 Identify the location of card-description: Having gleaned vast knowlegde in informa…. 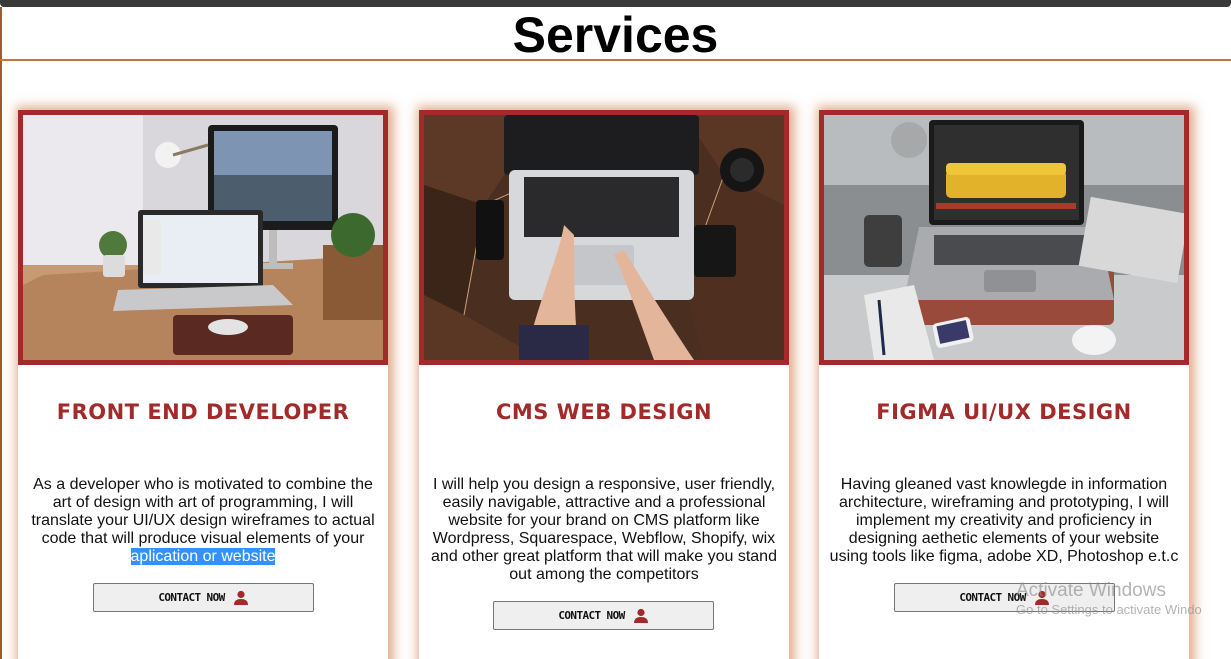
(1004, 521).